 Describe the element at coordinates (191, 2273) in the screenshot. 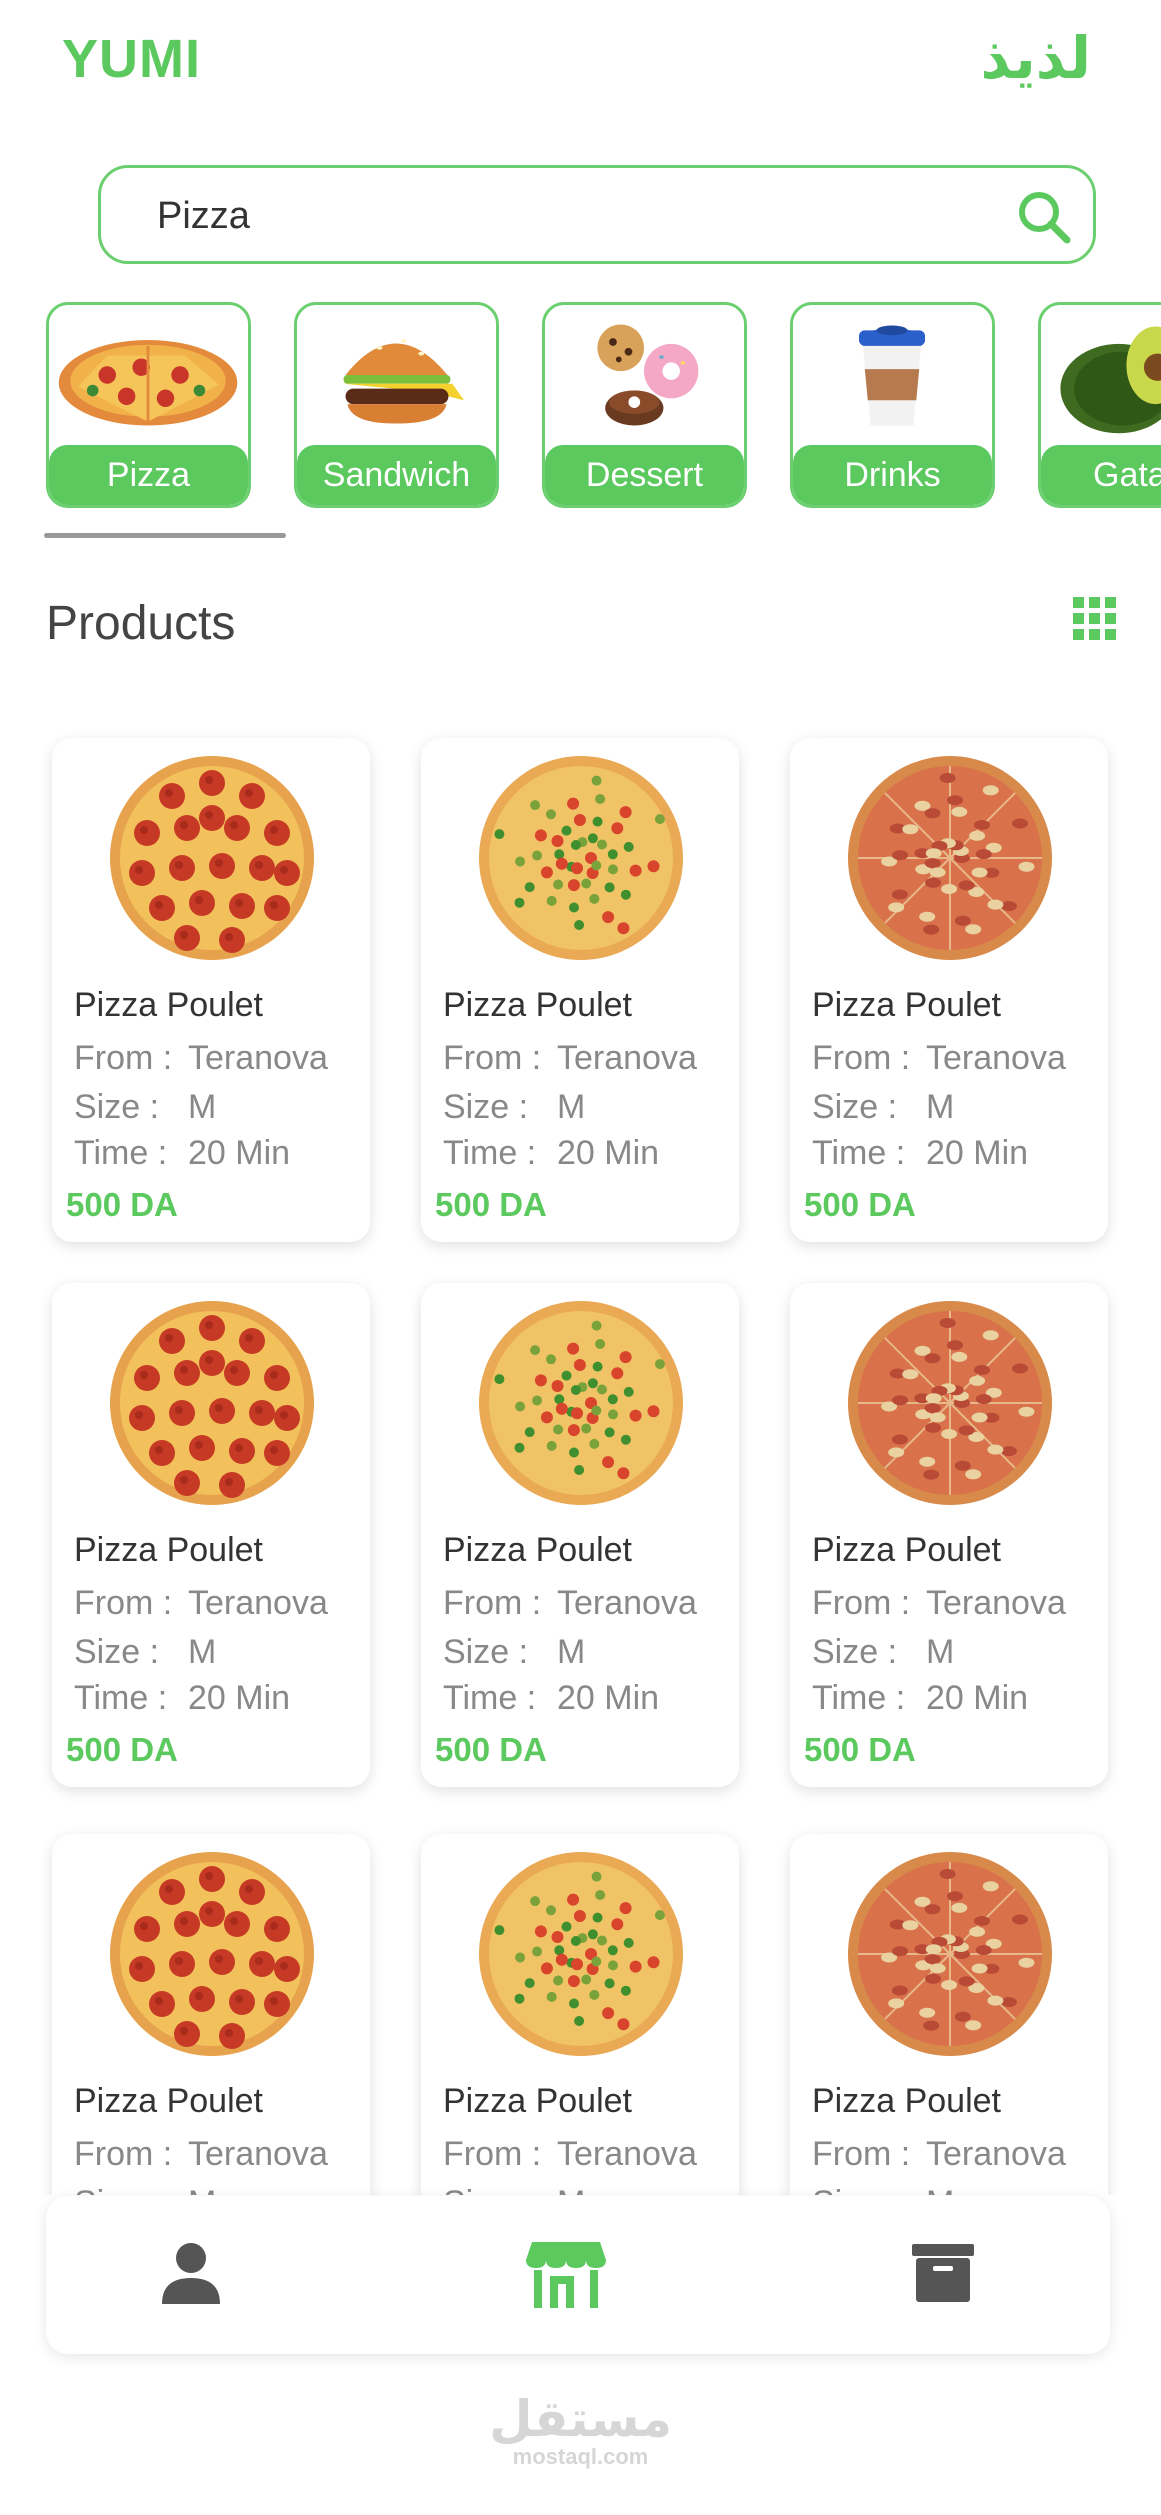

I see `profile-icon` at that location.